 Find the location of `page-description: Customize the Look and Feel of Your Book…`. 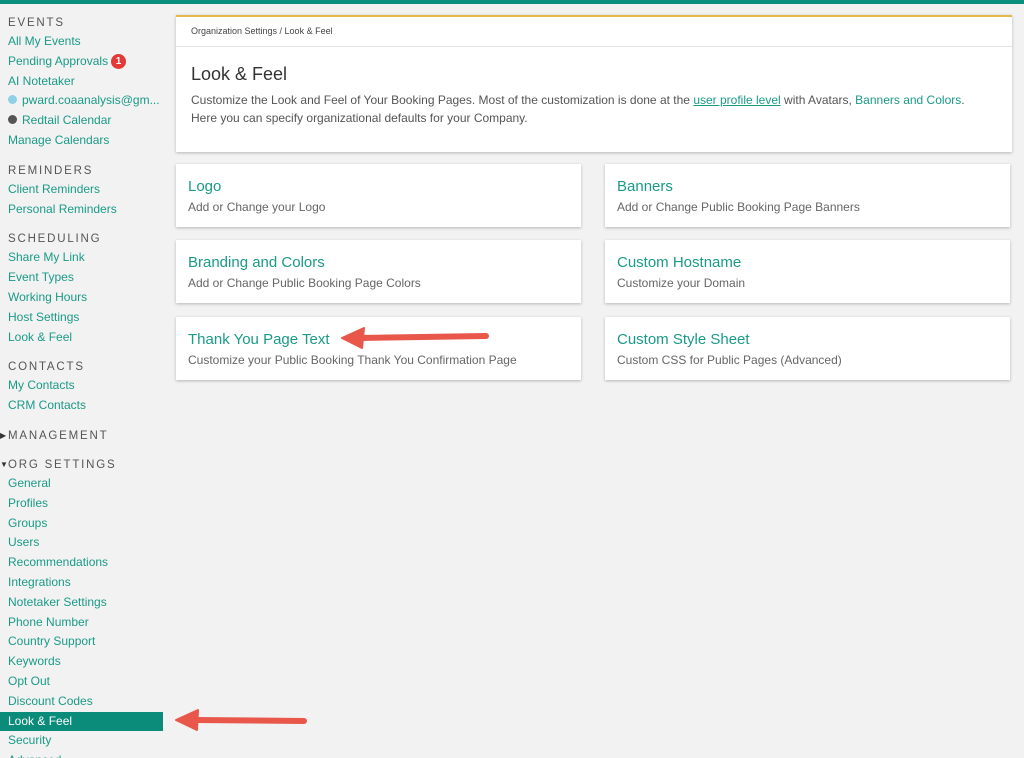

page-description: Customize the Look and Feel of Your Book… is located at coordinates (596, 109).